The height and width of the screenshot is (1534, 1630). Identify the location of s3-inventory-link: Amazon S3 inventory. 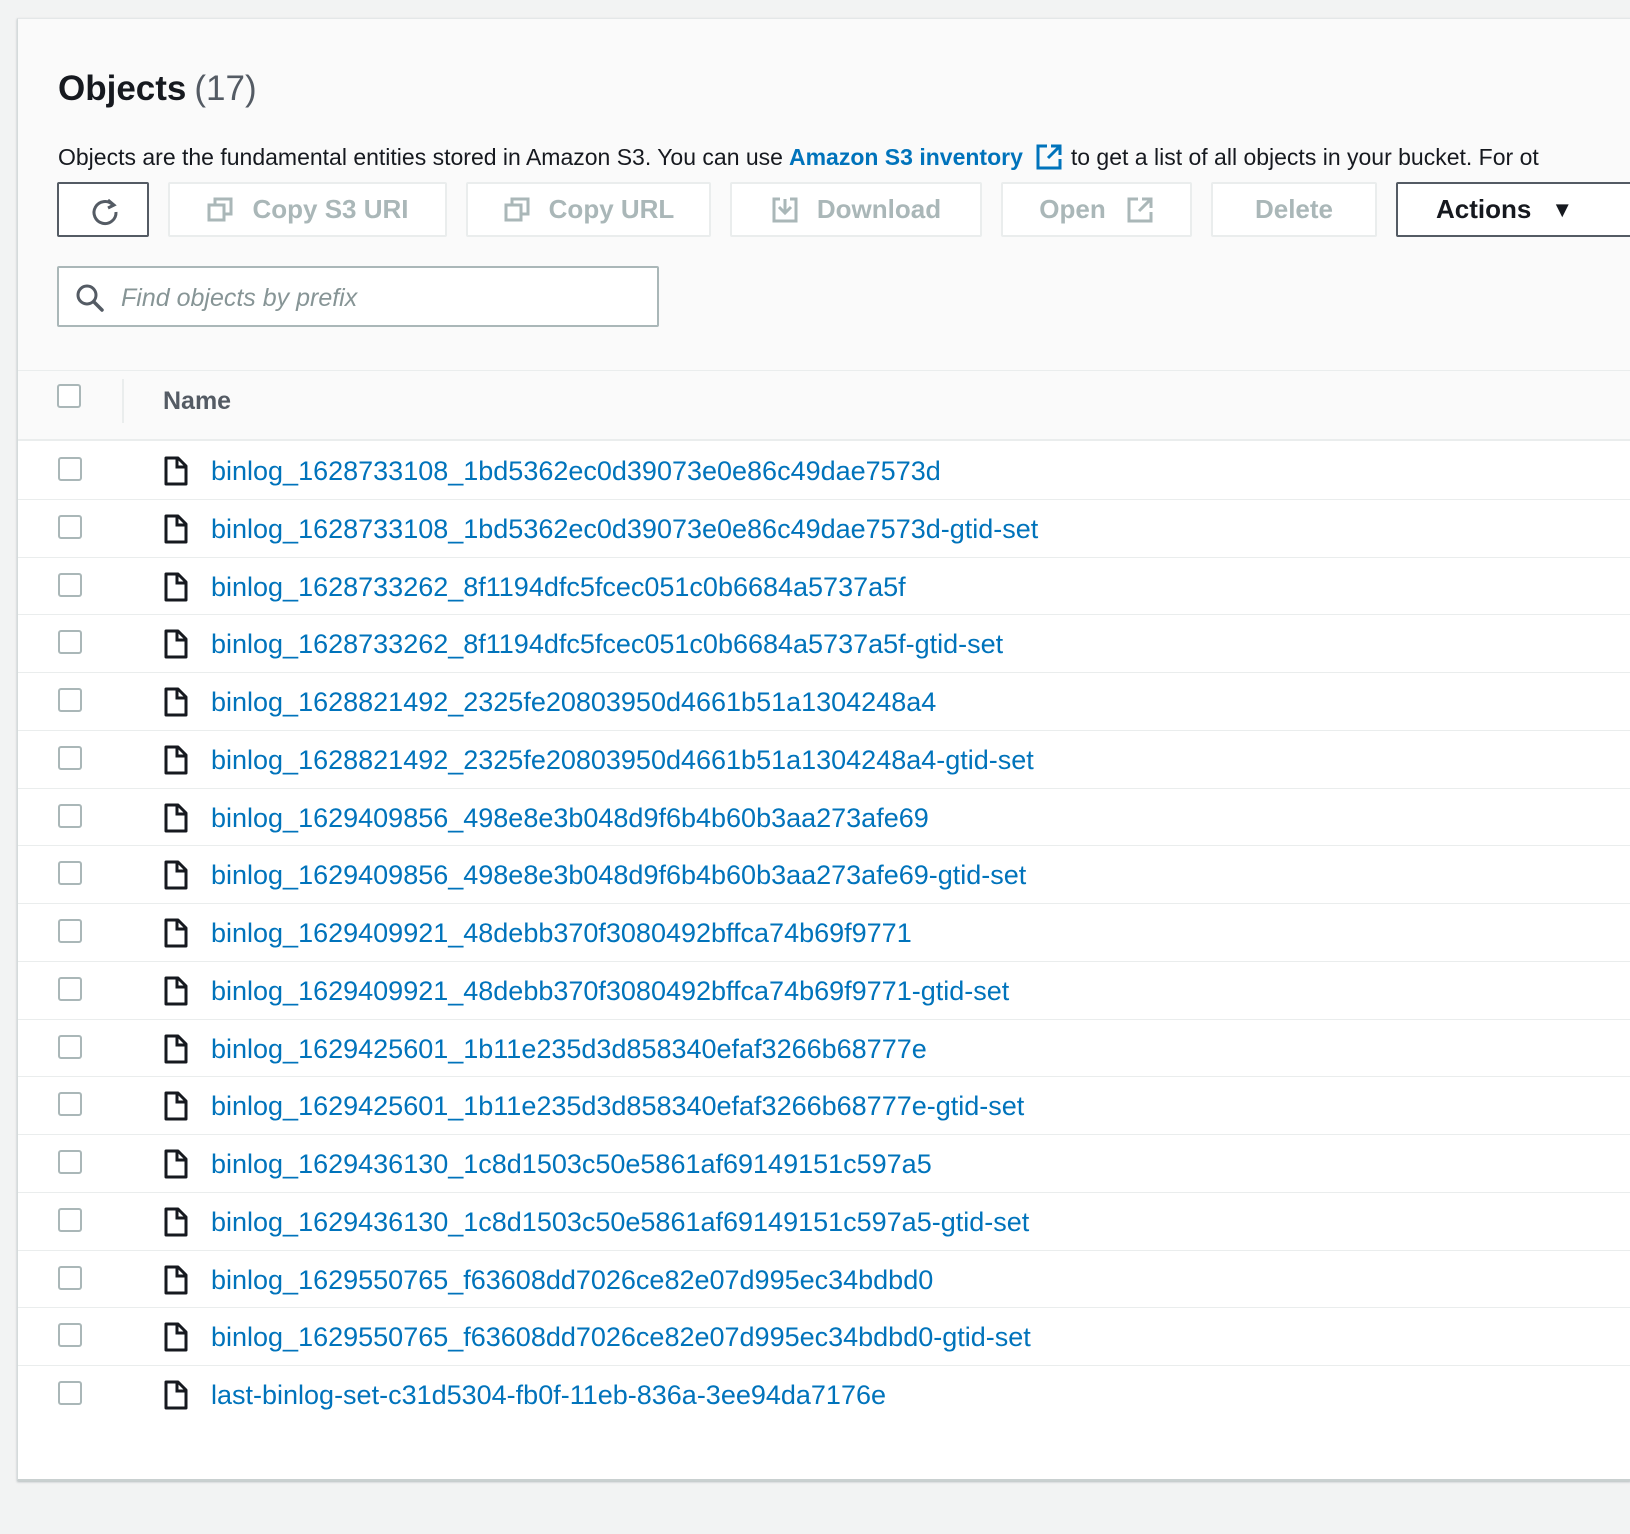
(906, 157).